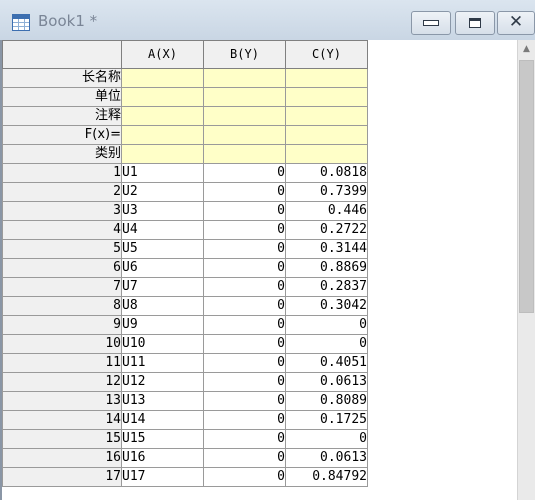 The width and height of the screenshot is (535, 500). I want to click on corner-cell, so click(62, 54).